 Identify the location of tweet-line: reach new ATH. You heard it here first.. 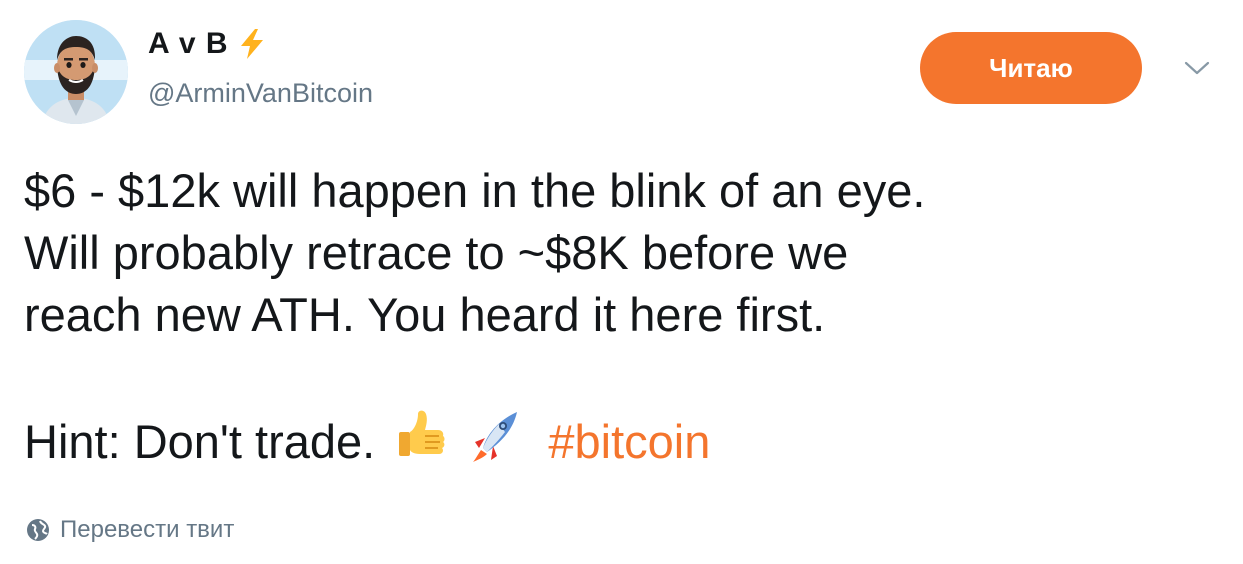
(425, 314).